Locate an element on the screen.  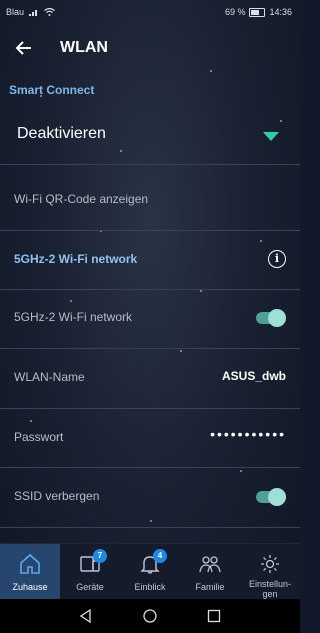
wlan-name-value: ASUS_dwb is located at coordinates (253, 376).